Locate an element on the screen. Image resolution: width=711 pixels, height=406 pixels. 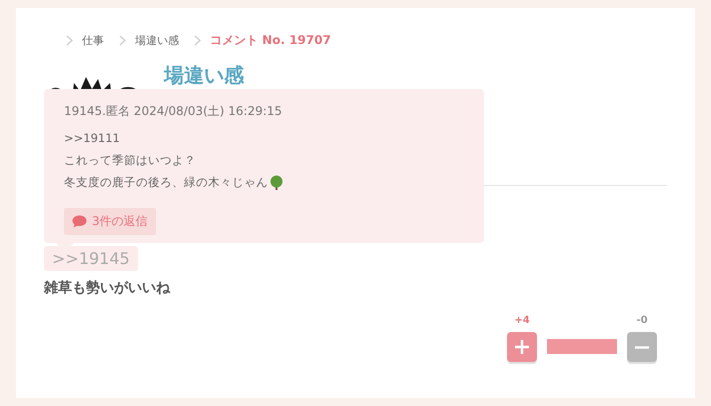
comment-line: >>19111 is located at coordinates (92, 138).